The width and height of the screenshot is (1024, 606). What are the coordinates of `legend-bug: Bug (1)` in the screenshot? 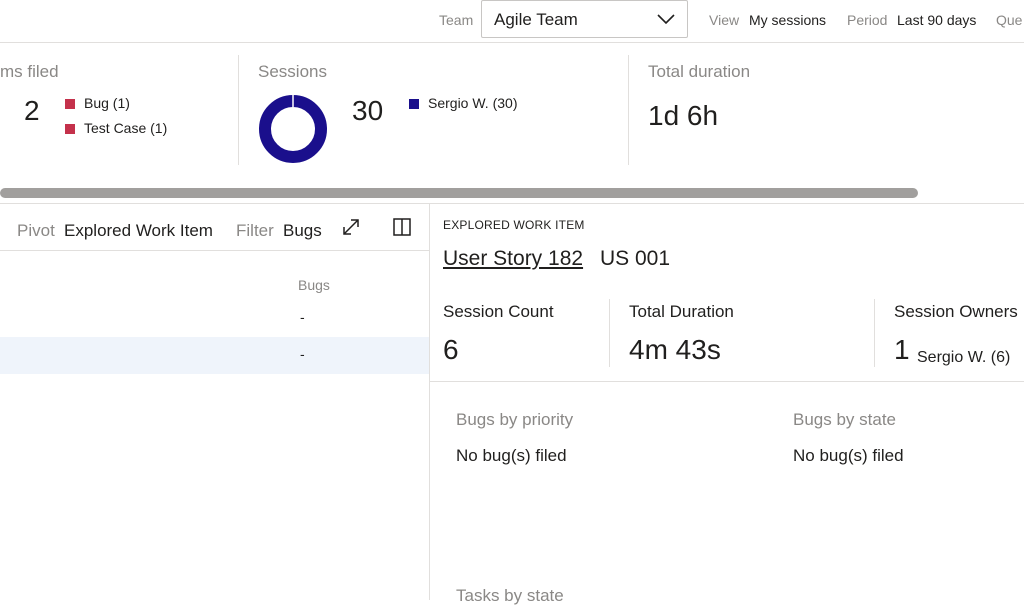 It's located at (107, 103).